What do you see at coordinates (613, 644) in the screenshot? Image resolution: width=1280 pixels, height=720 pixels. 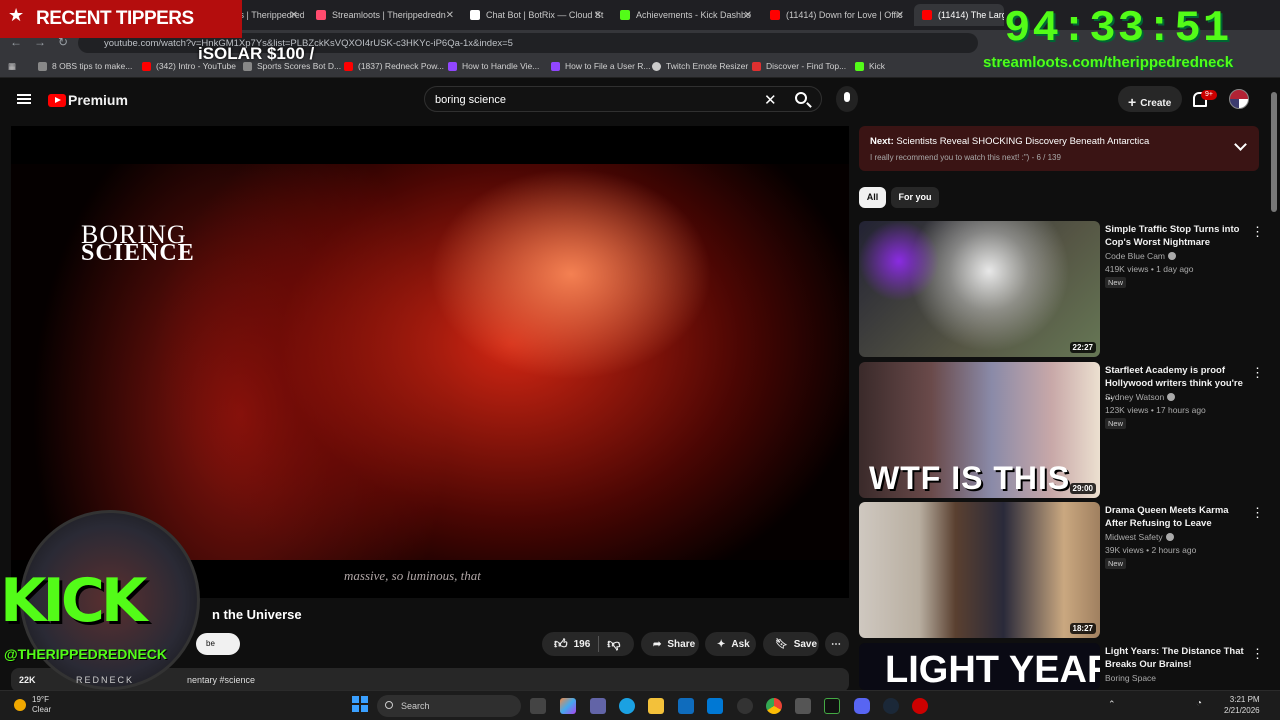 I see `dislike-icon: 👎︎` at bounding box center [613, 644].